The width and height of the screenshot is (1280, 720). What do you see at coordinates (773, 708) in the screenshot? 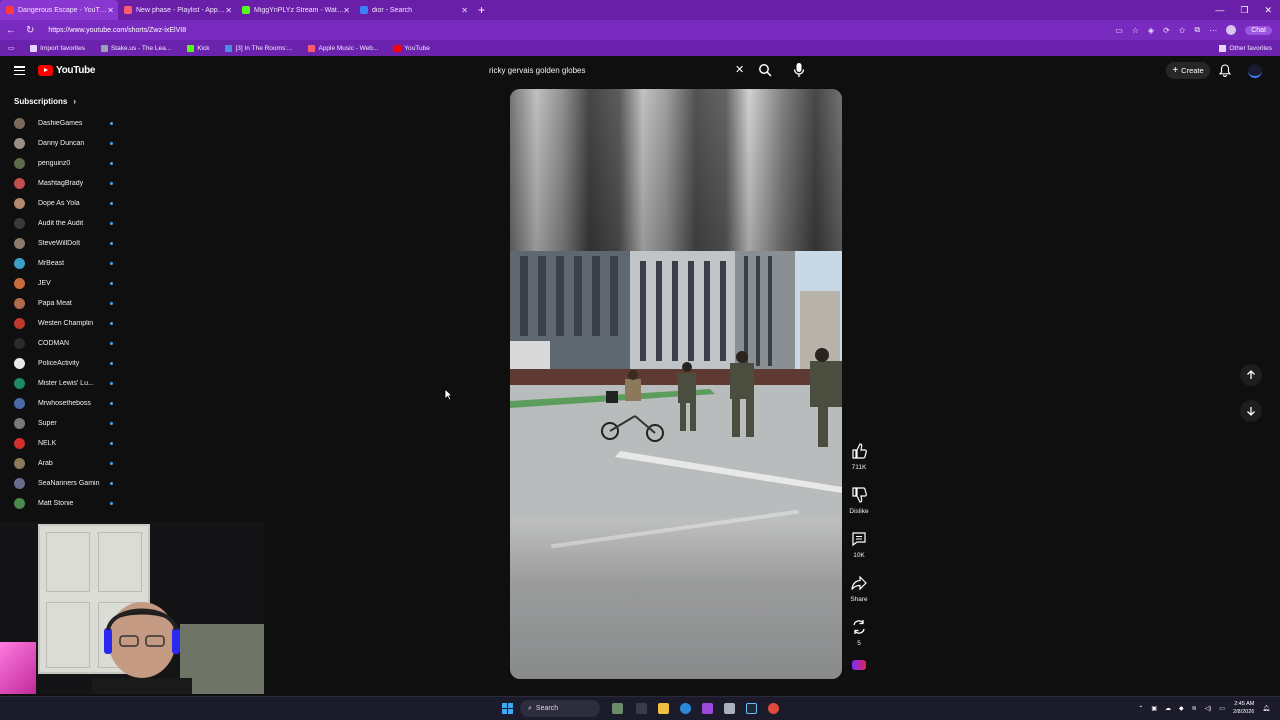
I see `chrome-icon` at bounding box center [773, 708].